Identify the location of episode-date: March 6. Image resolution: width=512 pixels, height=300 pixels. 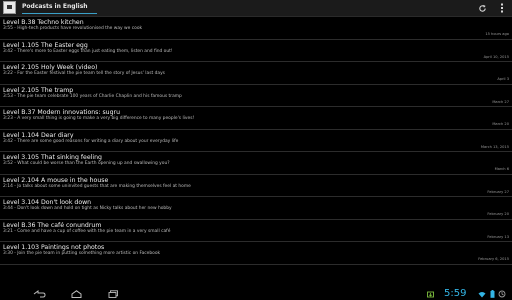
(501, 169).